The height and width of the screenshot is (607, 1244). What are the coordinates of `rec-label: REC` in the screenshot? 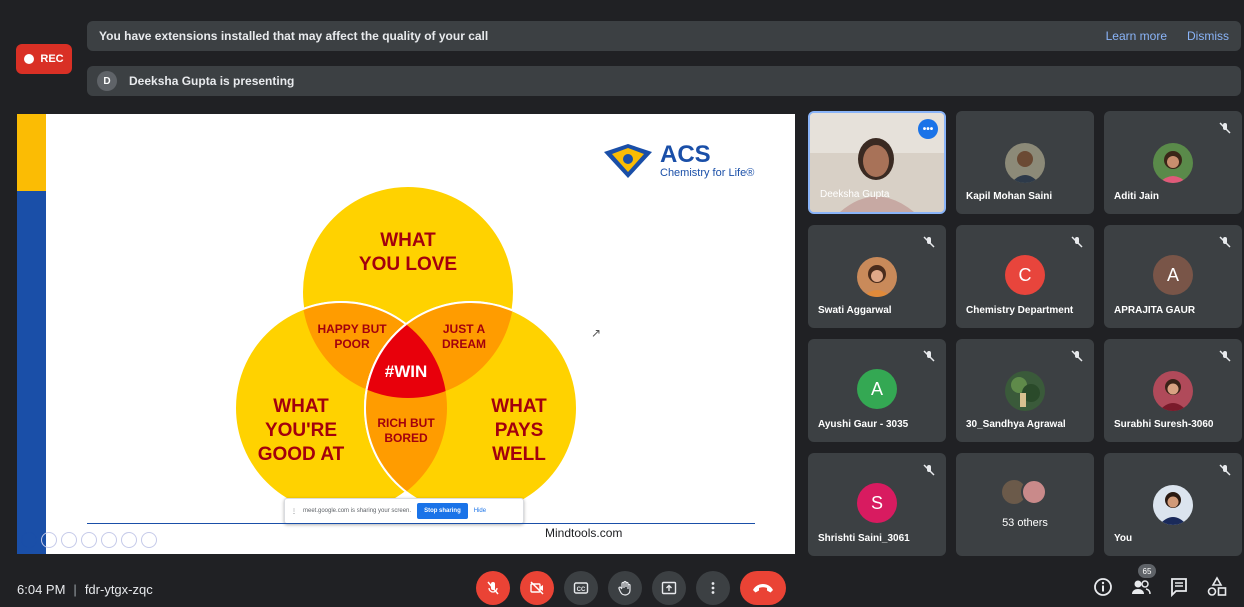 It's located at (52, 59).